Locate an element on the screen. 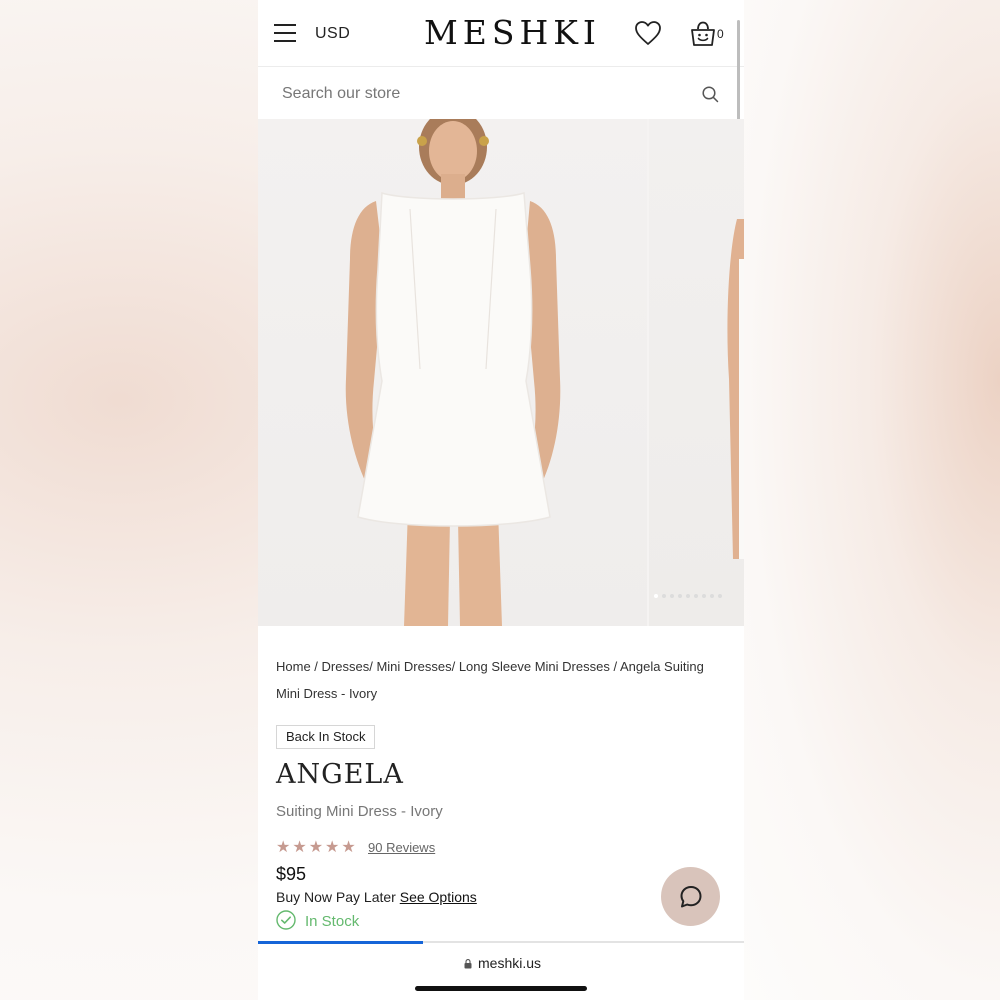  breadcrumb-item: Long Sleeve Mini Dresses is located at coordinates (534, 666).